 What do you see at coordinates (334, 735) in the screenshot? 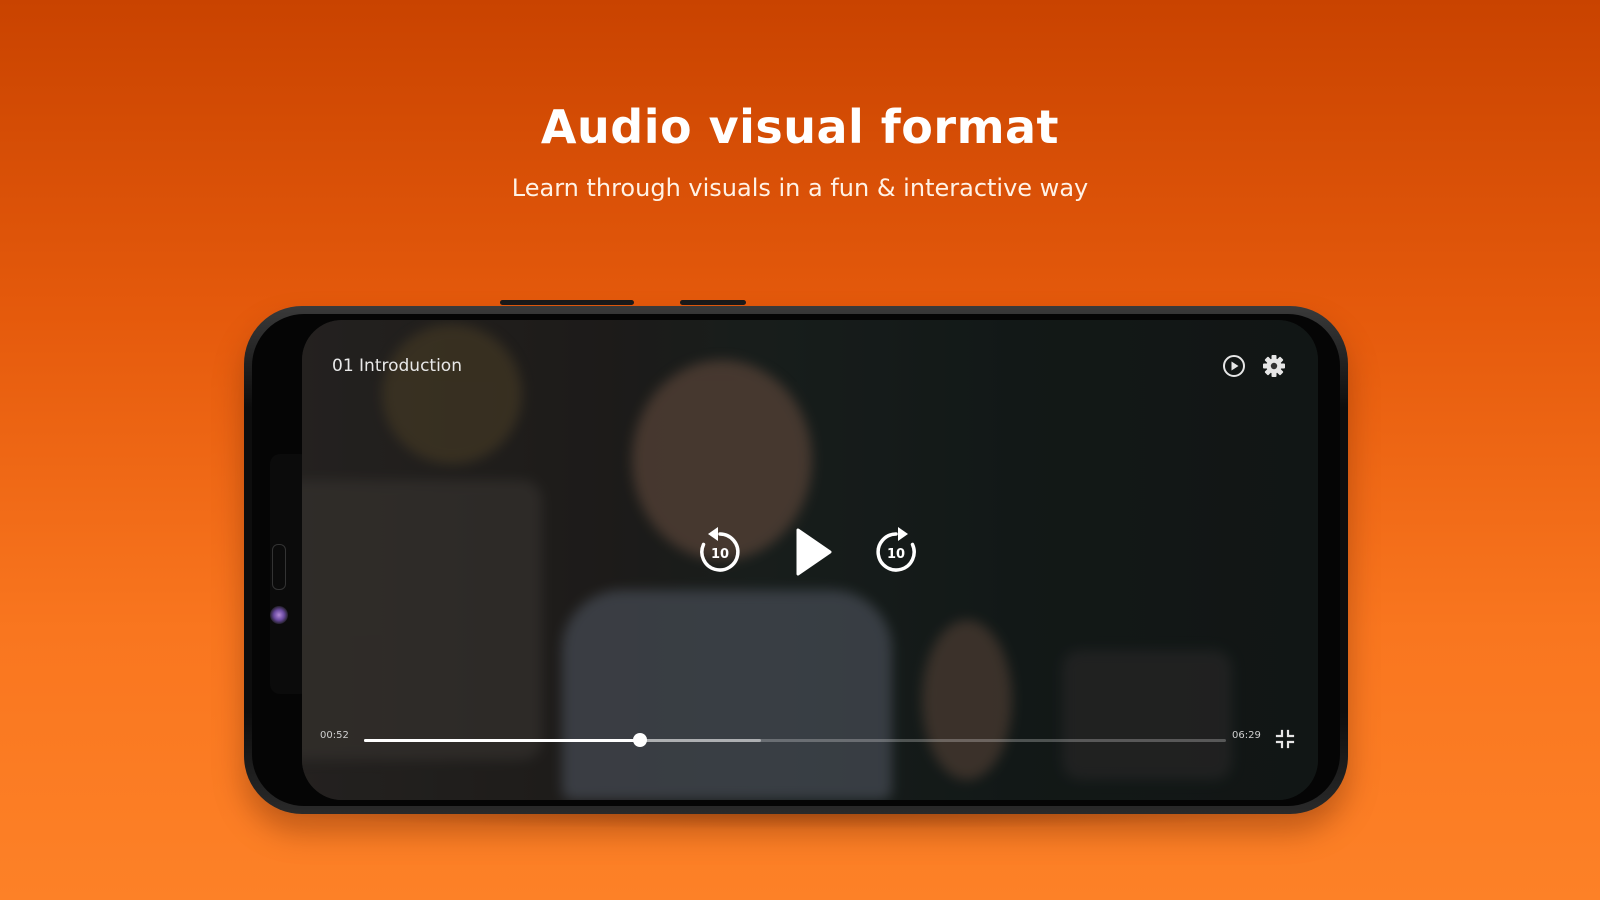
I see `current-time: 00:52` at bounding box center [334, 735].